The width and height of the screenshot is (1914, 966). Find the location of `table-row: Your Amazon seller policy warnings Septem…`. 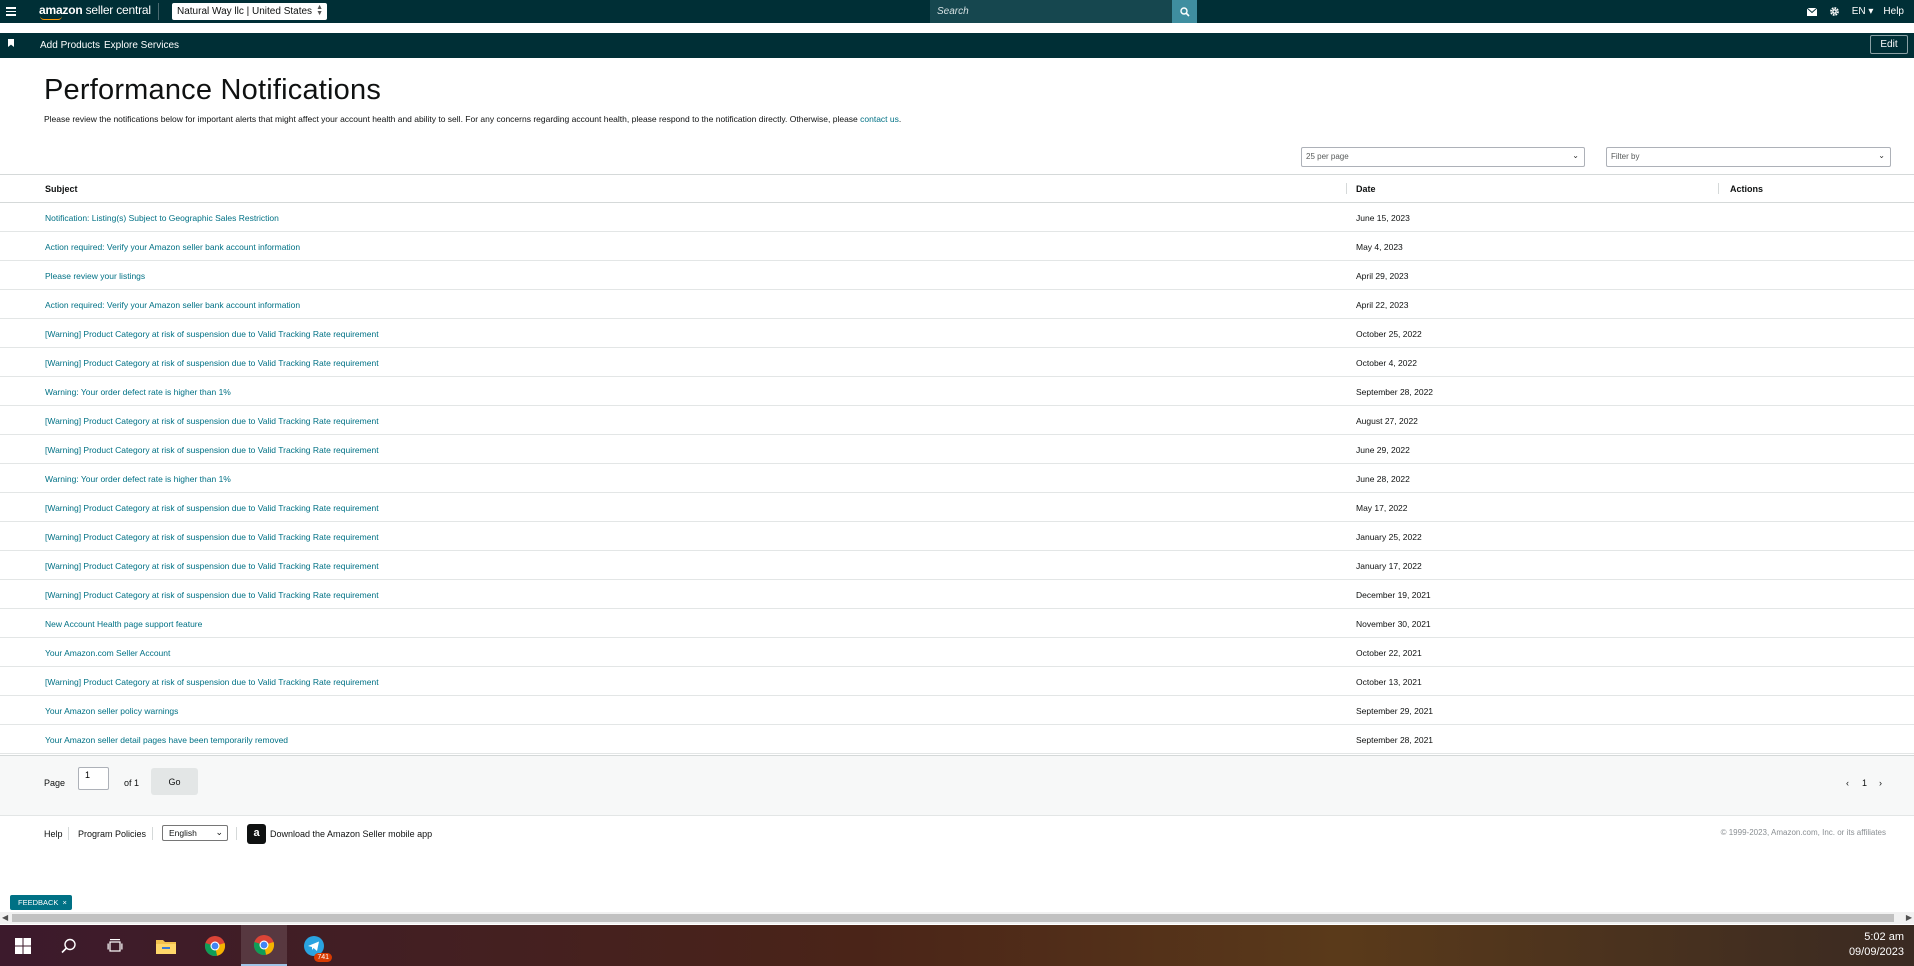

table-row: Your Amazon seller policy warnings Septem… is located at coordinates (957, 710).